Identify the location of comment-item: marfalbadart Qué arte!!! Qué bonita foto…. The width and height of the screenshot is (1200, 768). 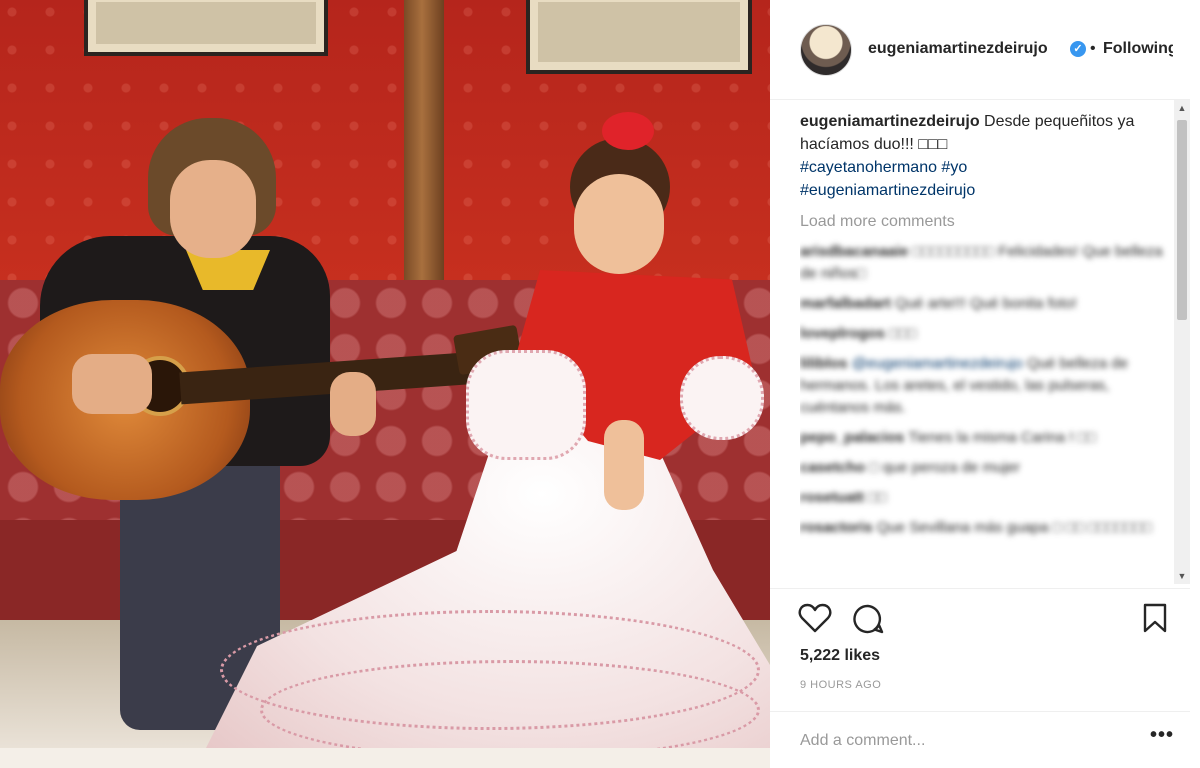
(985, 304).